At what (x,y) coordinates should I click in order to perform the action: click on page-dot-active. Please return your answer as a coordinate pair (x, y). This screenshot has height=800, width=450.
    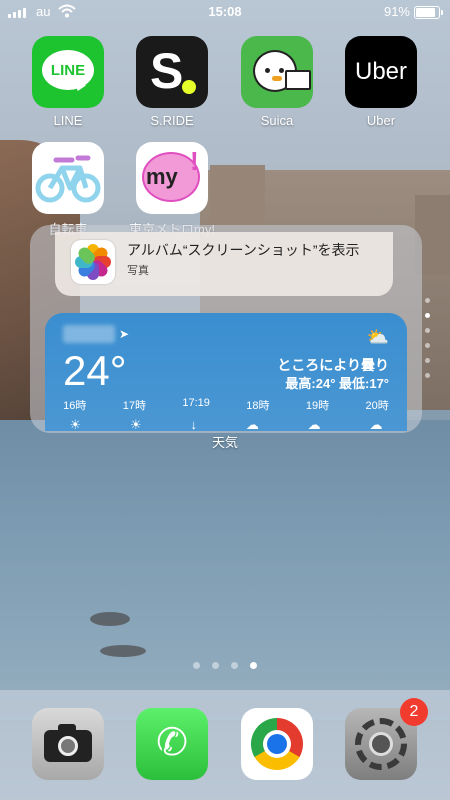
    Looking at the image, I should click on (253, 665).